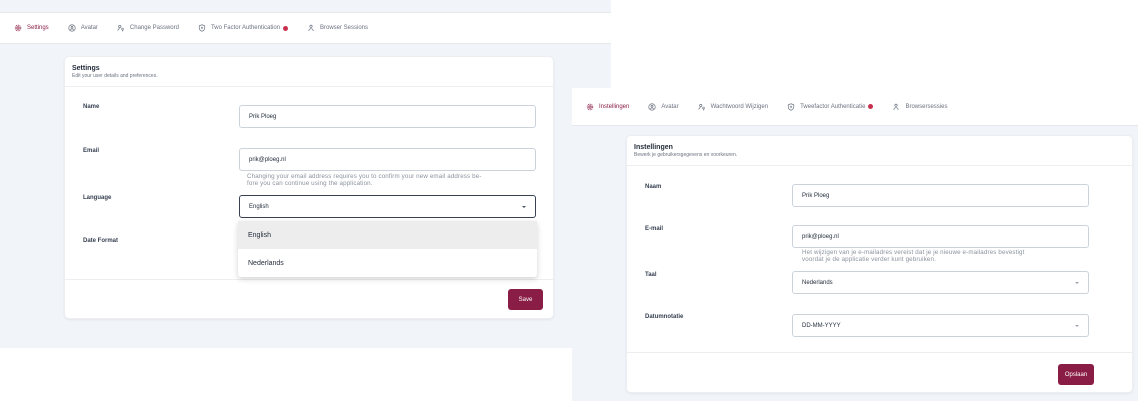 The height and width of the screenshot is (401, 1138). Describe the element at coordinates (654, 229) in the screenshot. I see `email-label: E-mail` at that location.